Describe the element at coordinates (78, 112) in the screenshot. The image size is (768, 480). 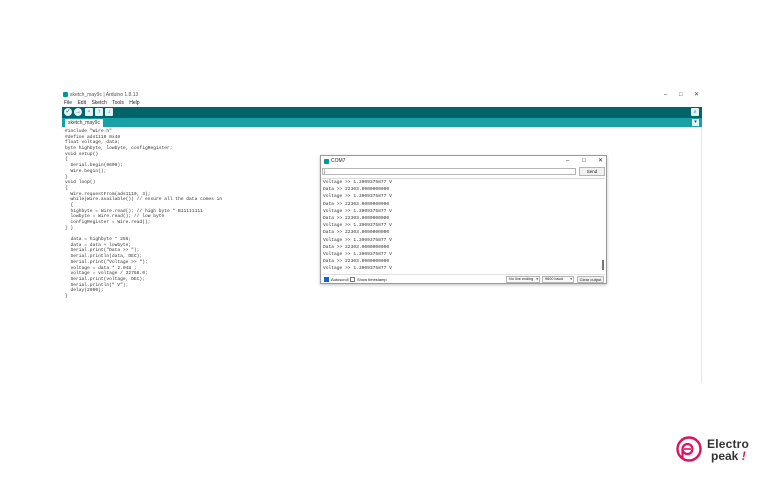
I see `upload-icon: →` at that location.